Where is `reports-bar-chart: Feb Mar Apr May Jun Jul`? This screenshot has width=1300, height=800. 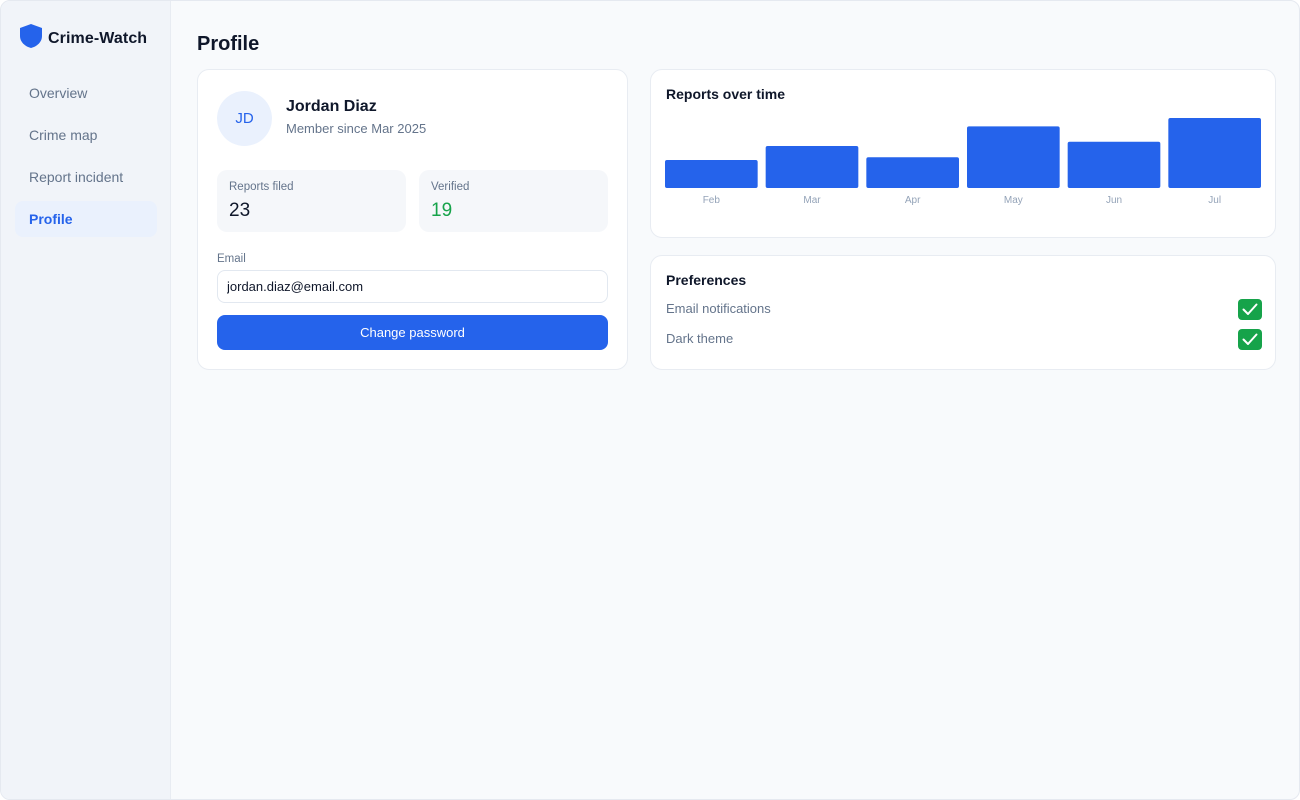
reports-bar-chart: Feb Mar Apr May Jun Jul is located at coordinates (963, 162).